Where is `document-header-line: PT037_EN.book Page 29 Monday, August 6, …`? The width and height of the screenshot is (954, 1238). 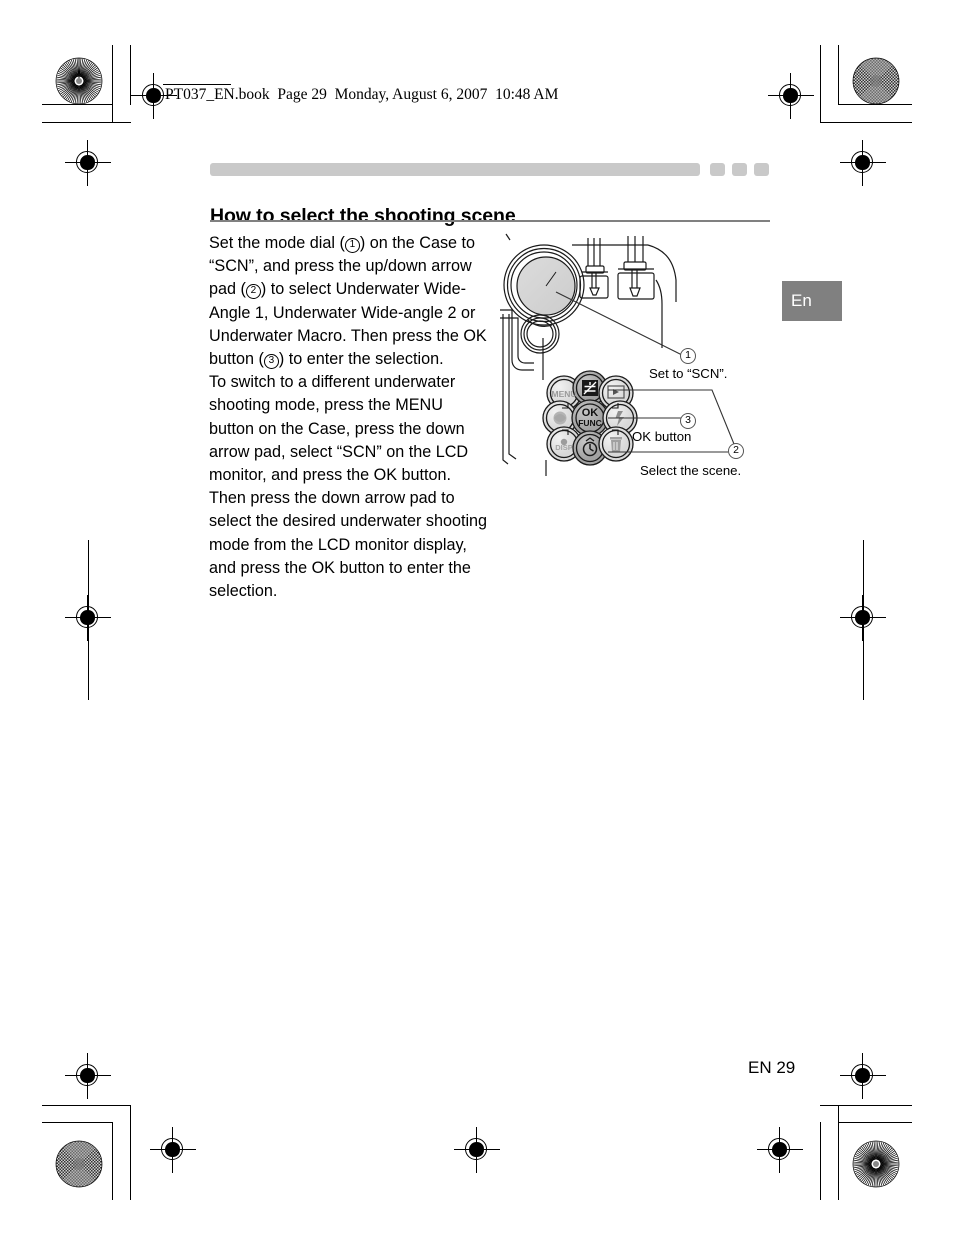
document-header-line: PT037_EN.book Page 29 Monday, August 6, … is located at coordinates (362, 94).